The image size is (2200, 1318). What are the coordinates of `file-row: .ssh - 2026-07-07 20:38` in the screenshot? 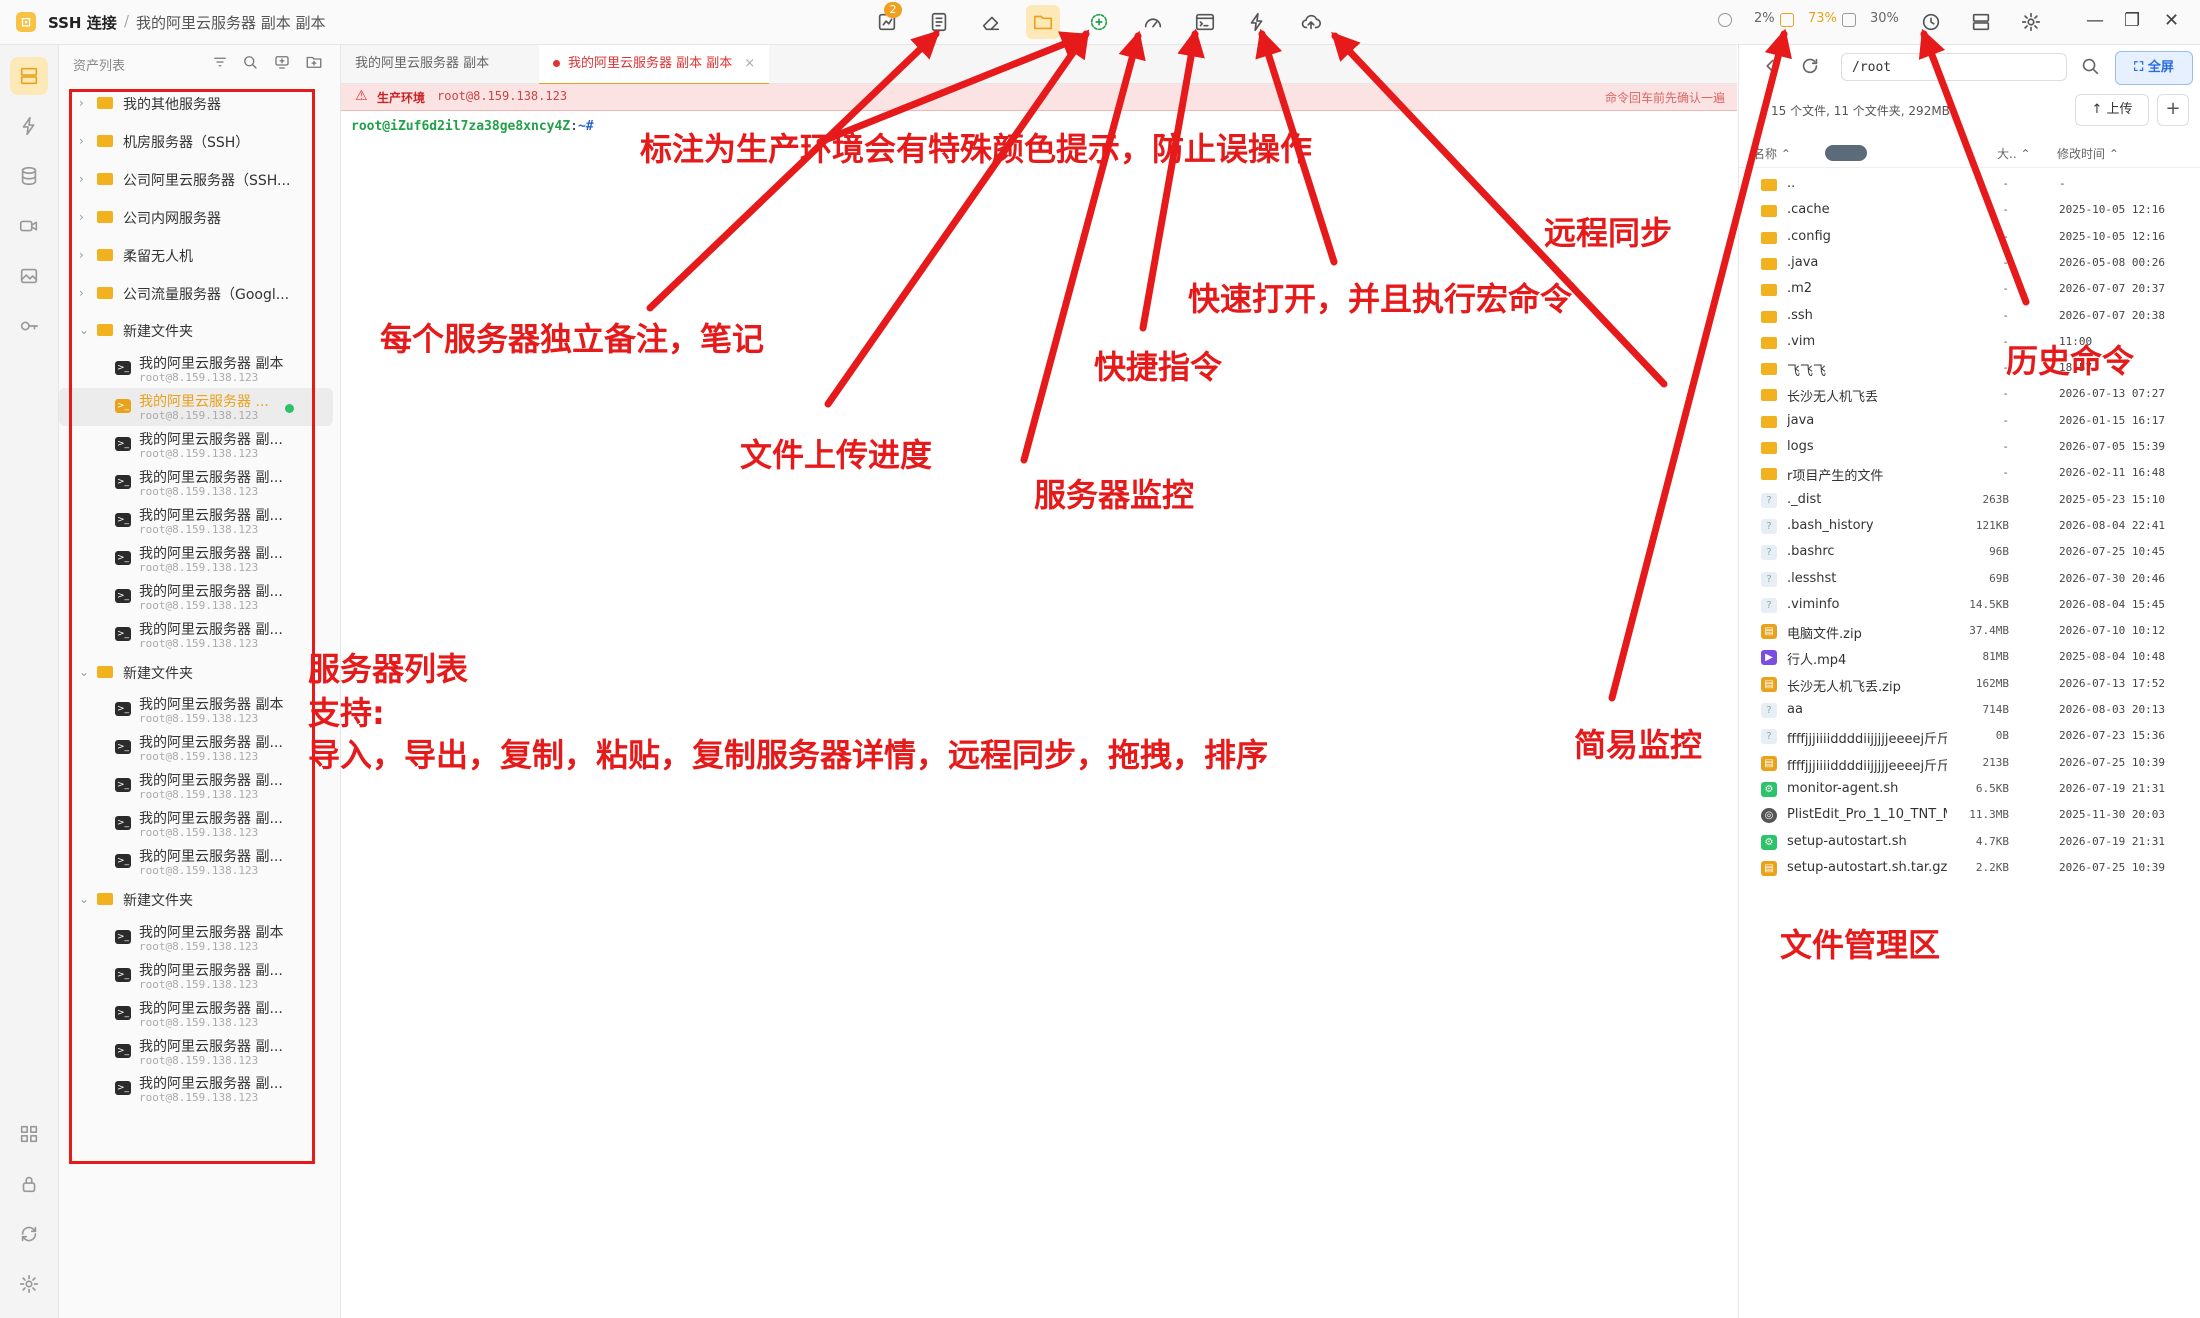 It's located at (1969, 317).